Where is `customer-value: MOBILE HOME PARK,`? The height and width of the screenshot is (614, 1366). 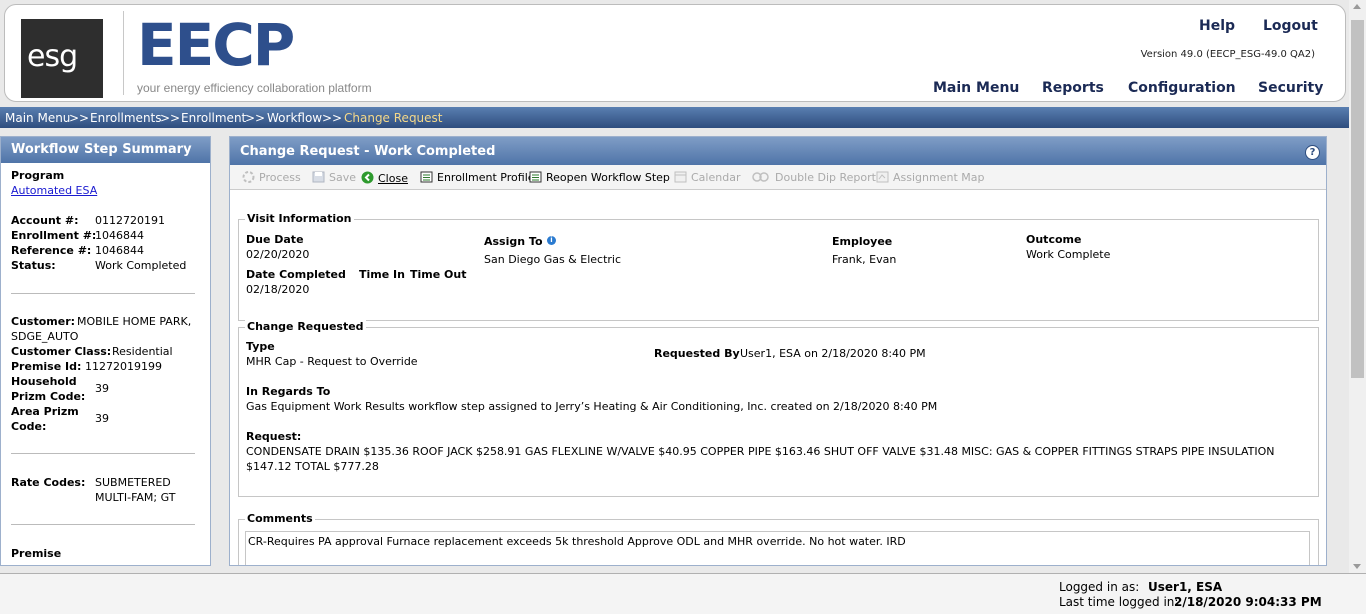
customer-value: MOBILE HOME PARK, is located at coordinates (134, 321).